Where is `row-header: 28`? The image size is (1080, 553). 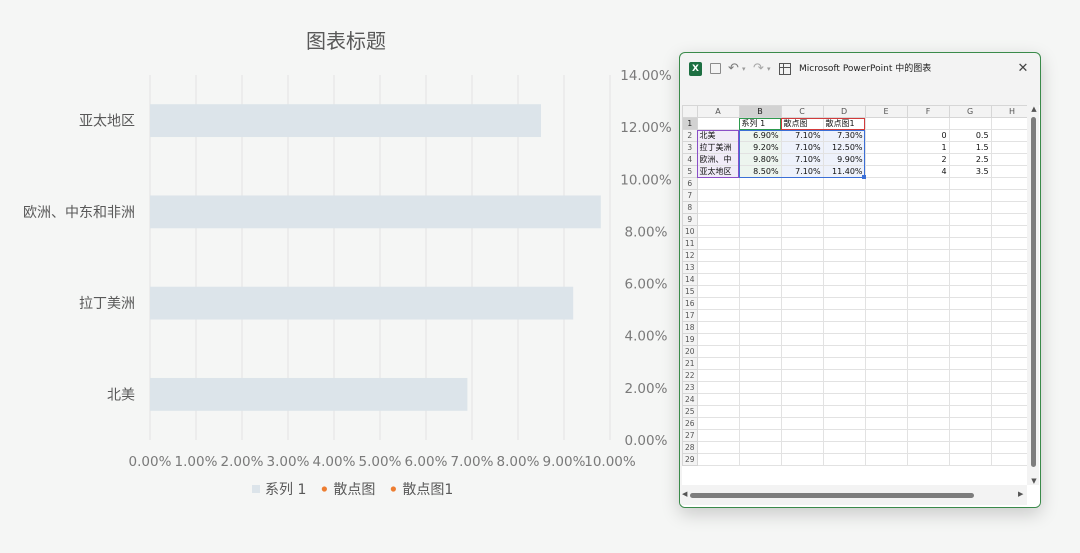
row-header: 28 is located at coordinates (690, 447).